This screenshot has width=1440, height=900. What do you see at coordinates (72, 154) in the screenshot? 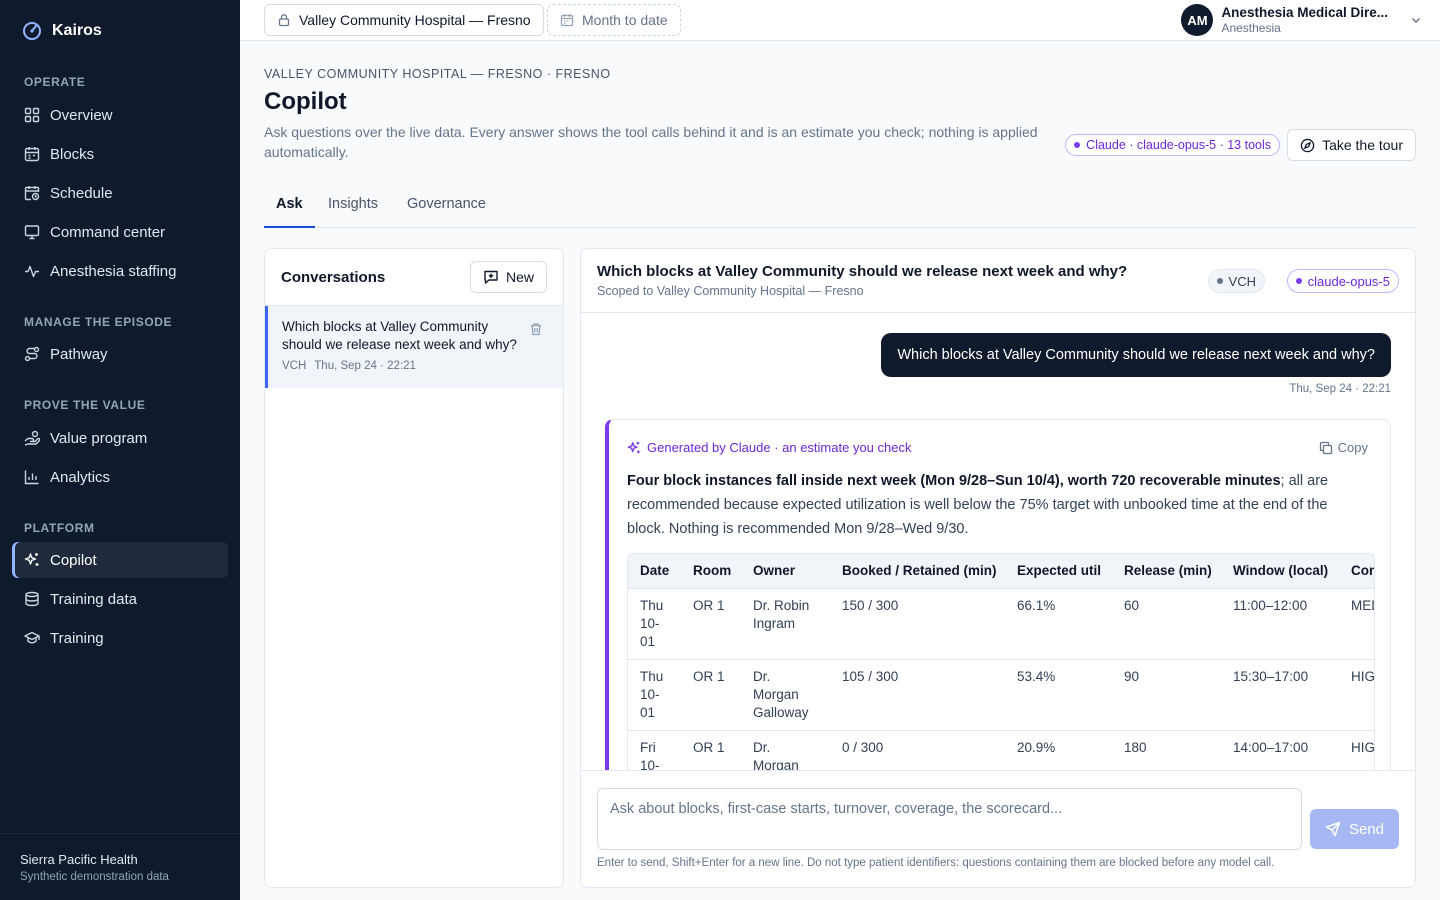
I see `sidebar-item-label: Blocks` at bounding box center [72, 154].